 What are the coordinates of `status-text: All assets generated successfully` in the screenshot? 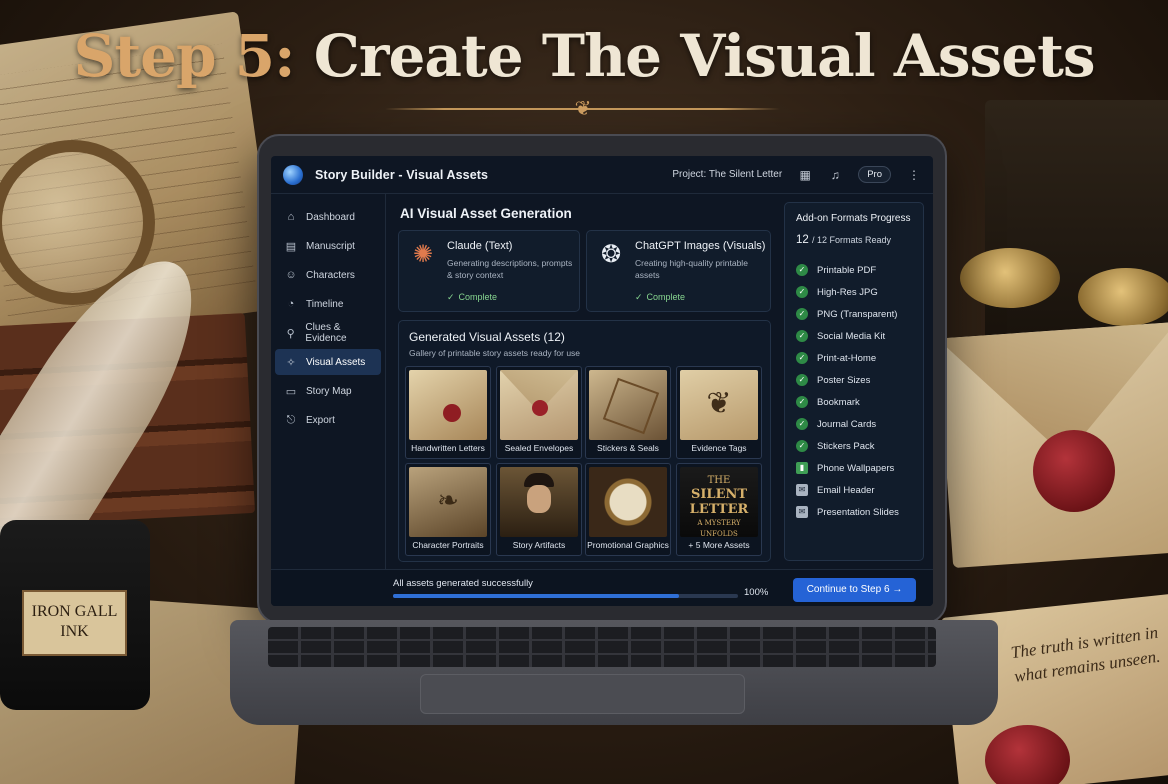 It's located at (463, 583).